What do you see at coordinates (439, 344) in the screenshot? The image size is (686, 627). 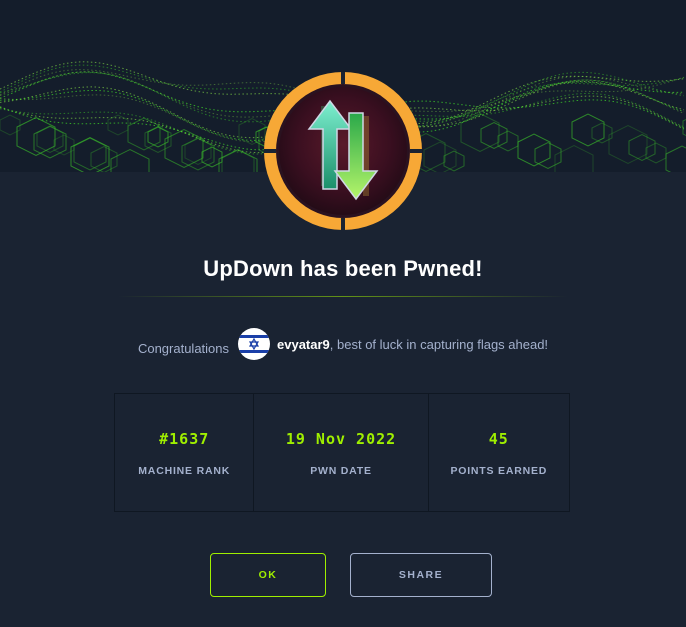 I see `congrats-suffix: , best of luck in capturing flags ahead!` at bounding box center [439, 344].